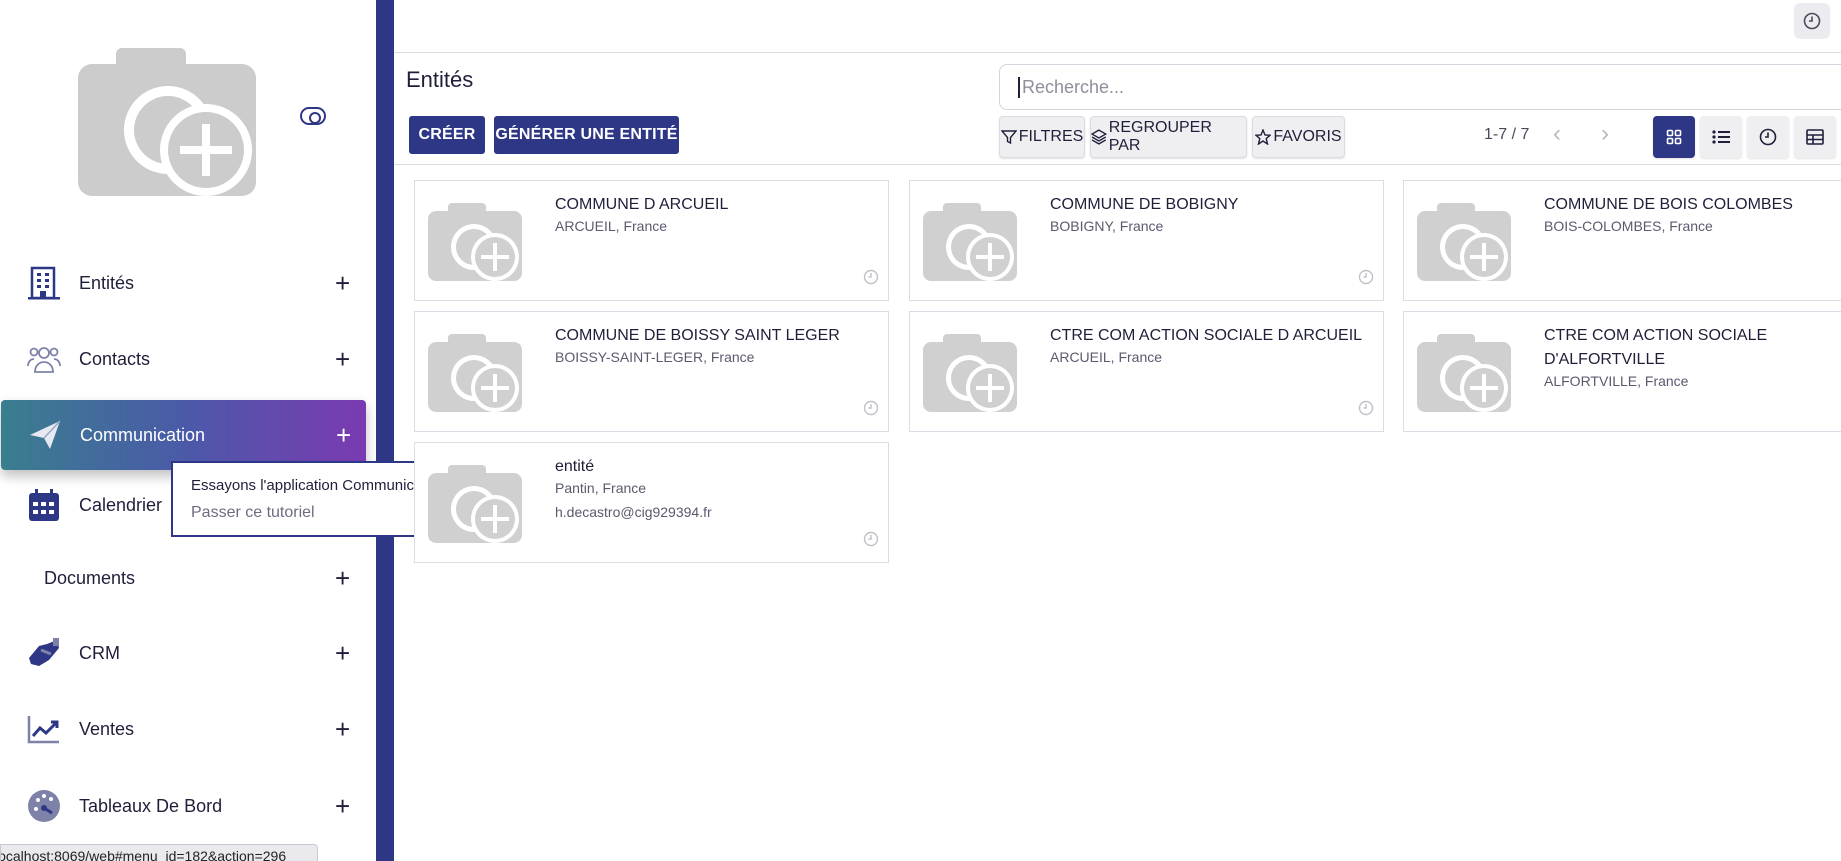 The image size is (1841, 861). What do you see at coordinates (655, 357) in the screenshot?
I see `card-location: BOISSY-SAINT-LEGER, France` at bounding box center [655, 357].